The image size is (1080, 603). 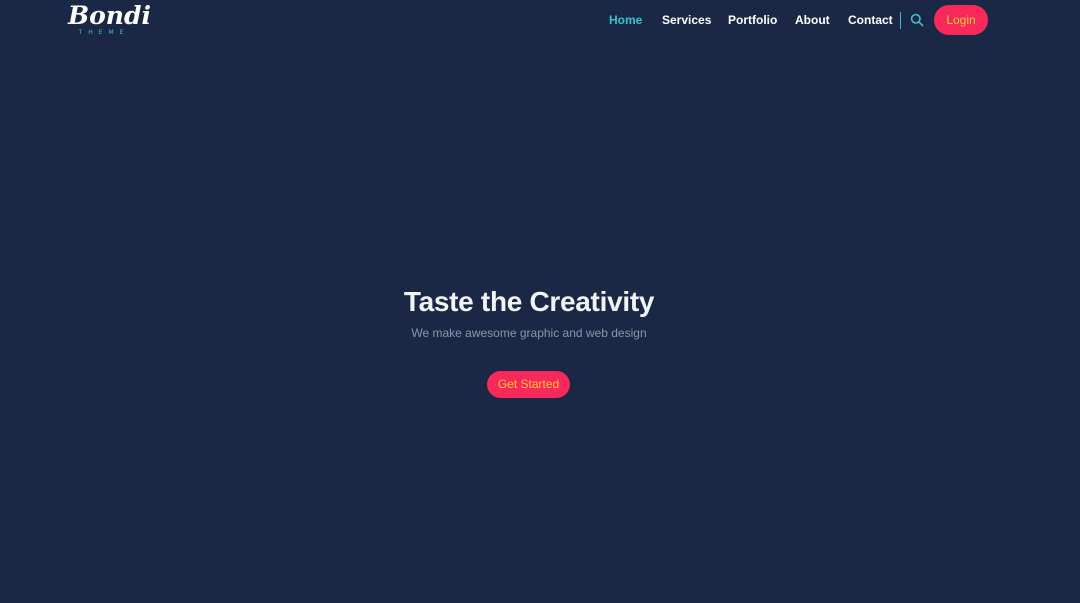 I want to click on hero-subtitle: We make awesome graphic and web design, so click(x=529, y=333).